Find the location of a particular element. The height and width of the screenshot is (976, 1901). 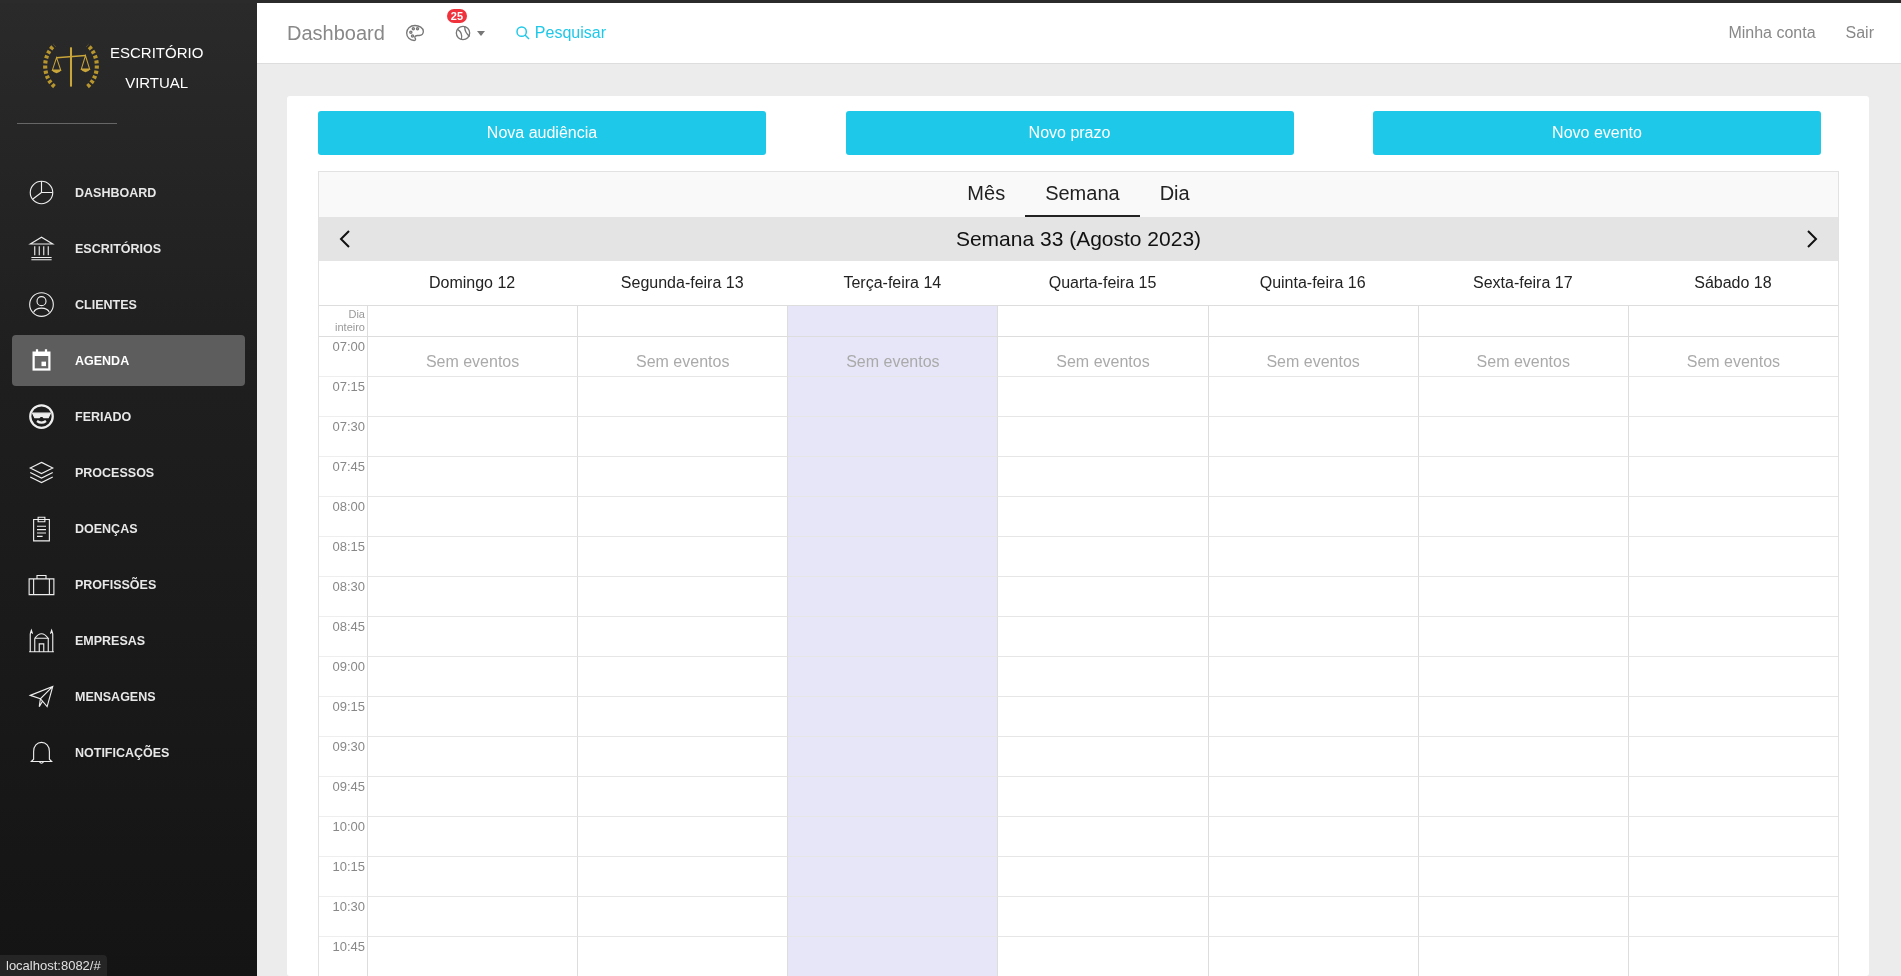

view-tab: Mês is located at coordinates (986, 194).